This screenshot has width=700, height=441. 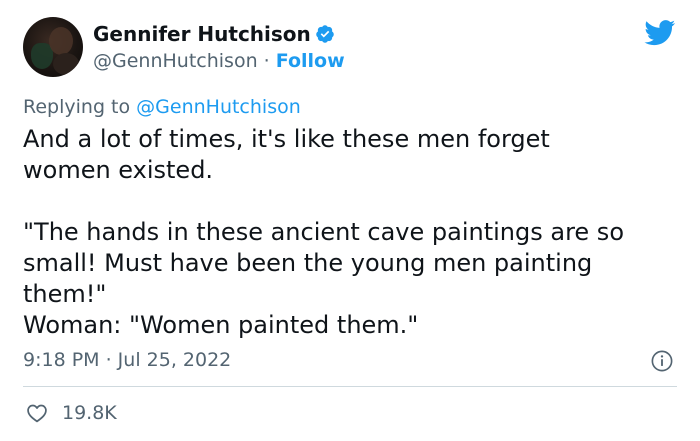 What do you see at coordinates (53, 47) in the screenshot?
I see `avatar` at bounding box center [53, 47].